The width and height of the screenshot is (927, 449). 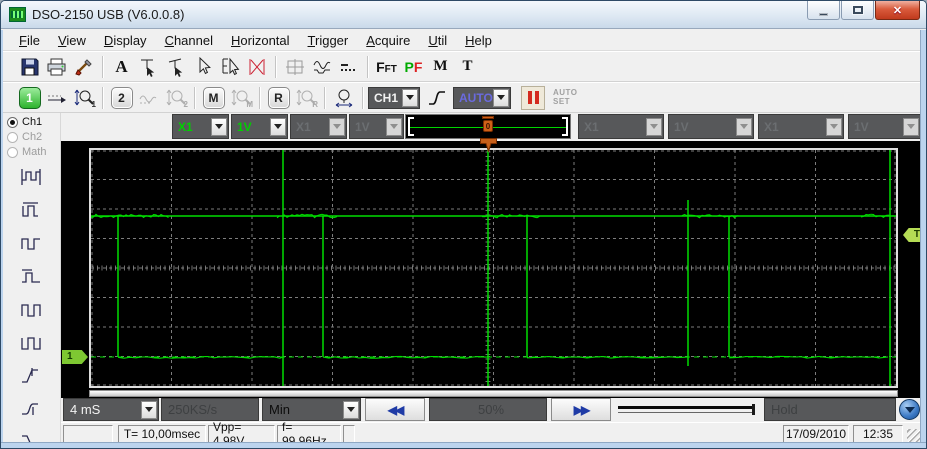 I want to click on ref-button-label: R, so click(x=278, y=97).